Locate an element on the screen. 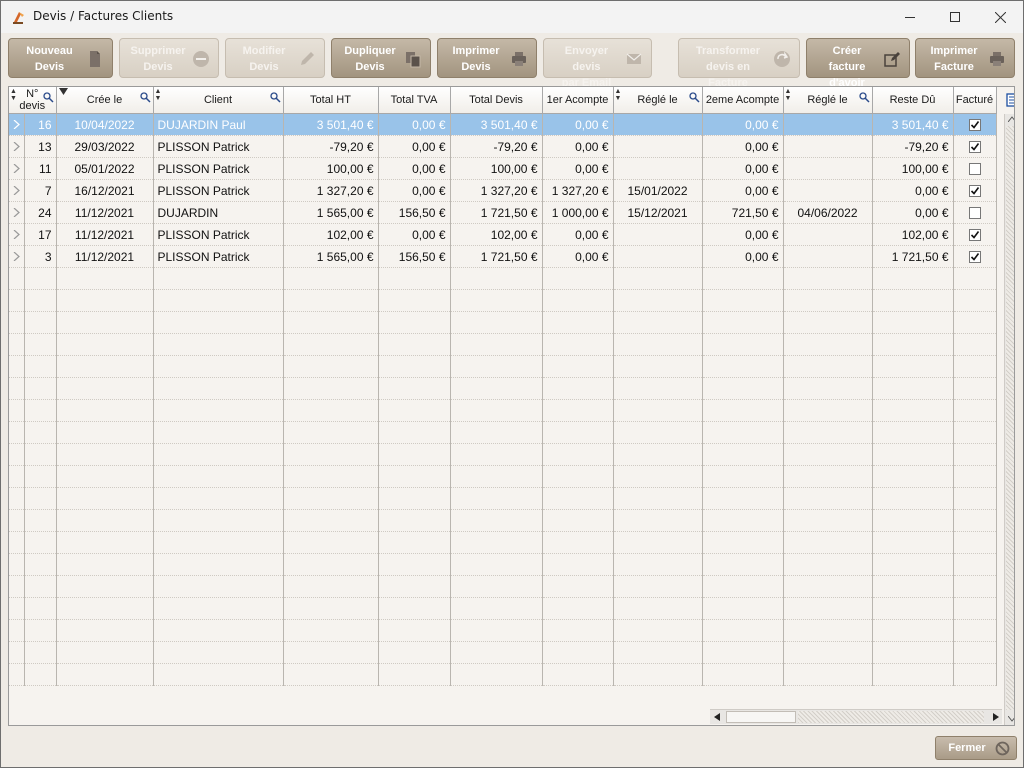 The height and width of the screenshot is (768, 1024). header-label: Client is located at coordinates (218, 100).